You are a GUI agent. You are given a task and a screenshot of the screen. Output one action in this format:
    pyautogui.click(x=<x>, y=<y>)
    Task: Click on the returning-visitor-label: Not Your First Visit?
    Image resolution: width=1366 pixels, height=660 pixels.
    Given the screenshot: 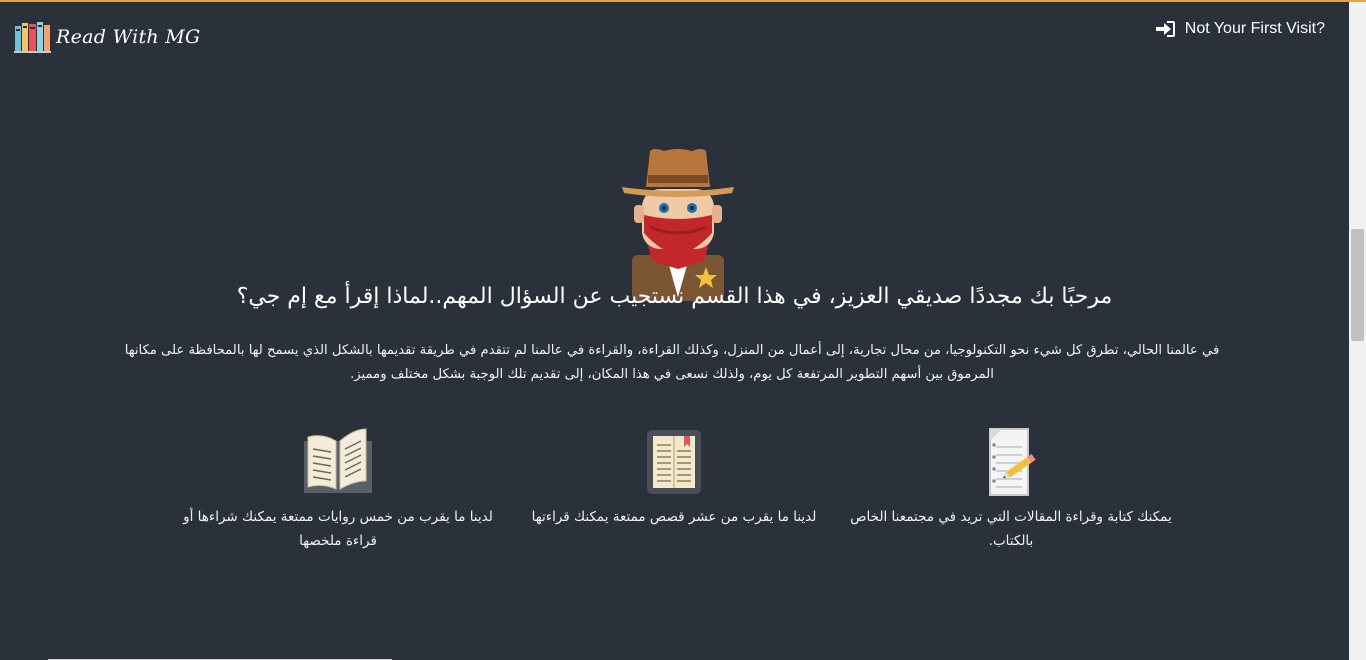 What is the action you would take?
    pyautogui.click(x=1254, y=28)
    